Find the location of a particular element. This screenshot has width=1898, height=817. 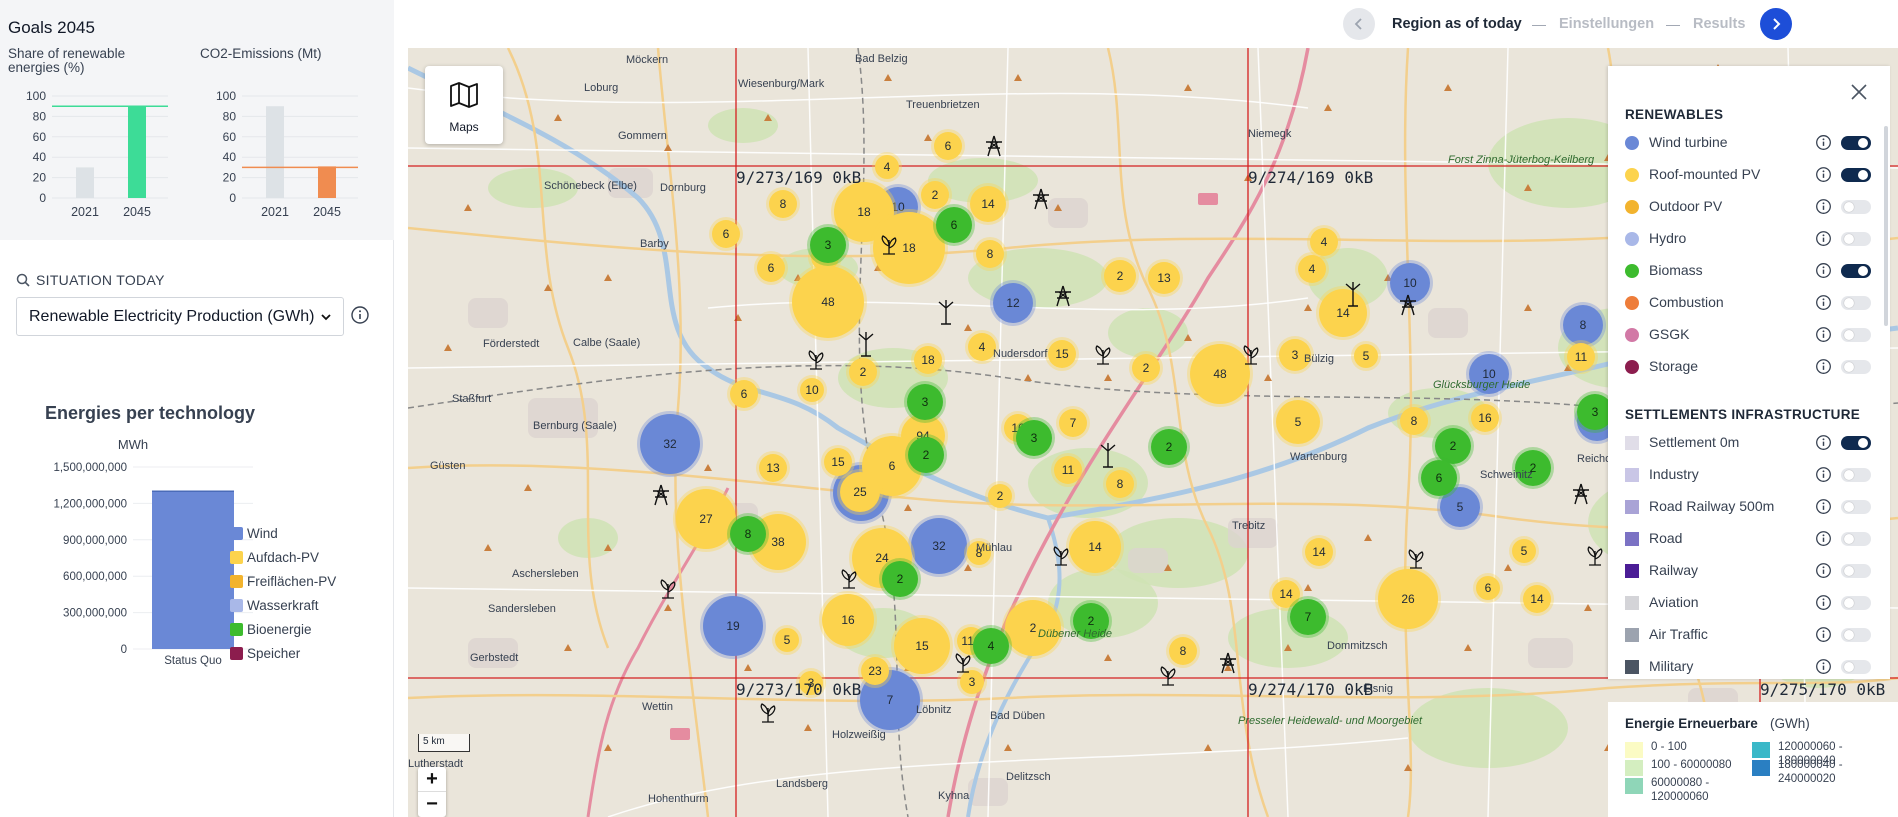

renewables-layer-row: Outdoor PV is located at coordinates (1750, 207).